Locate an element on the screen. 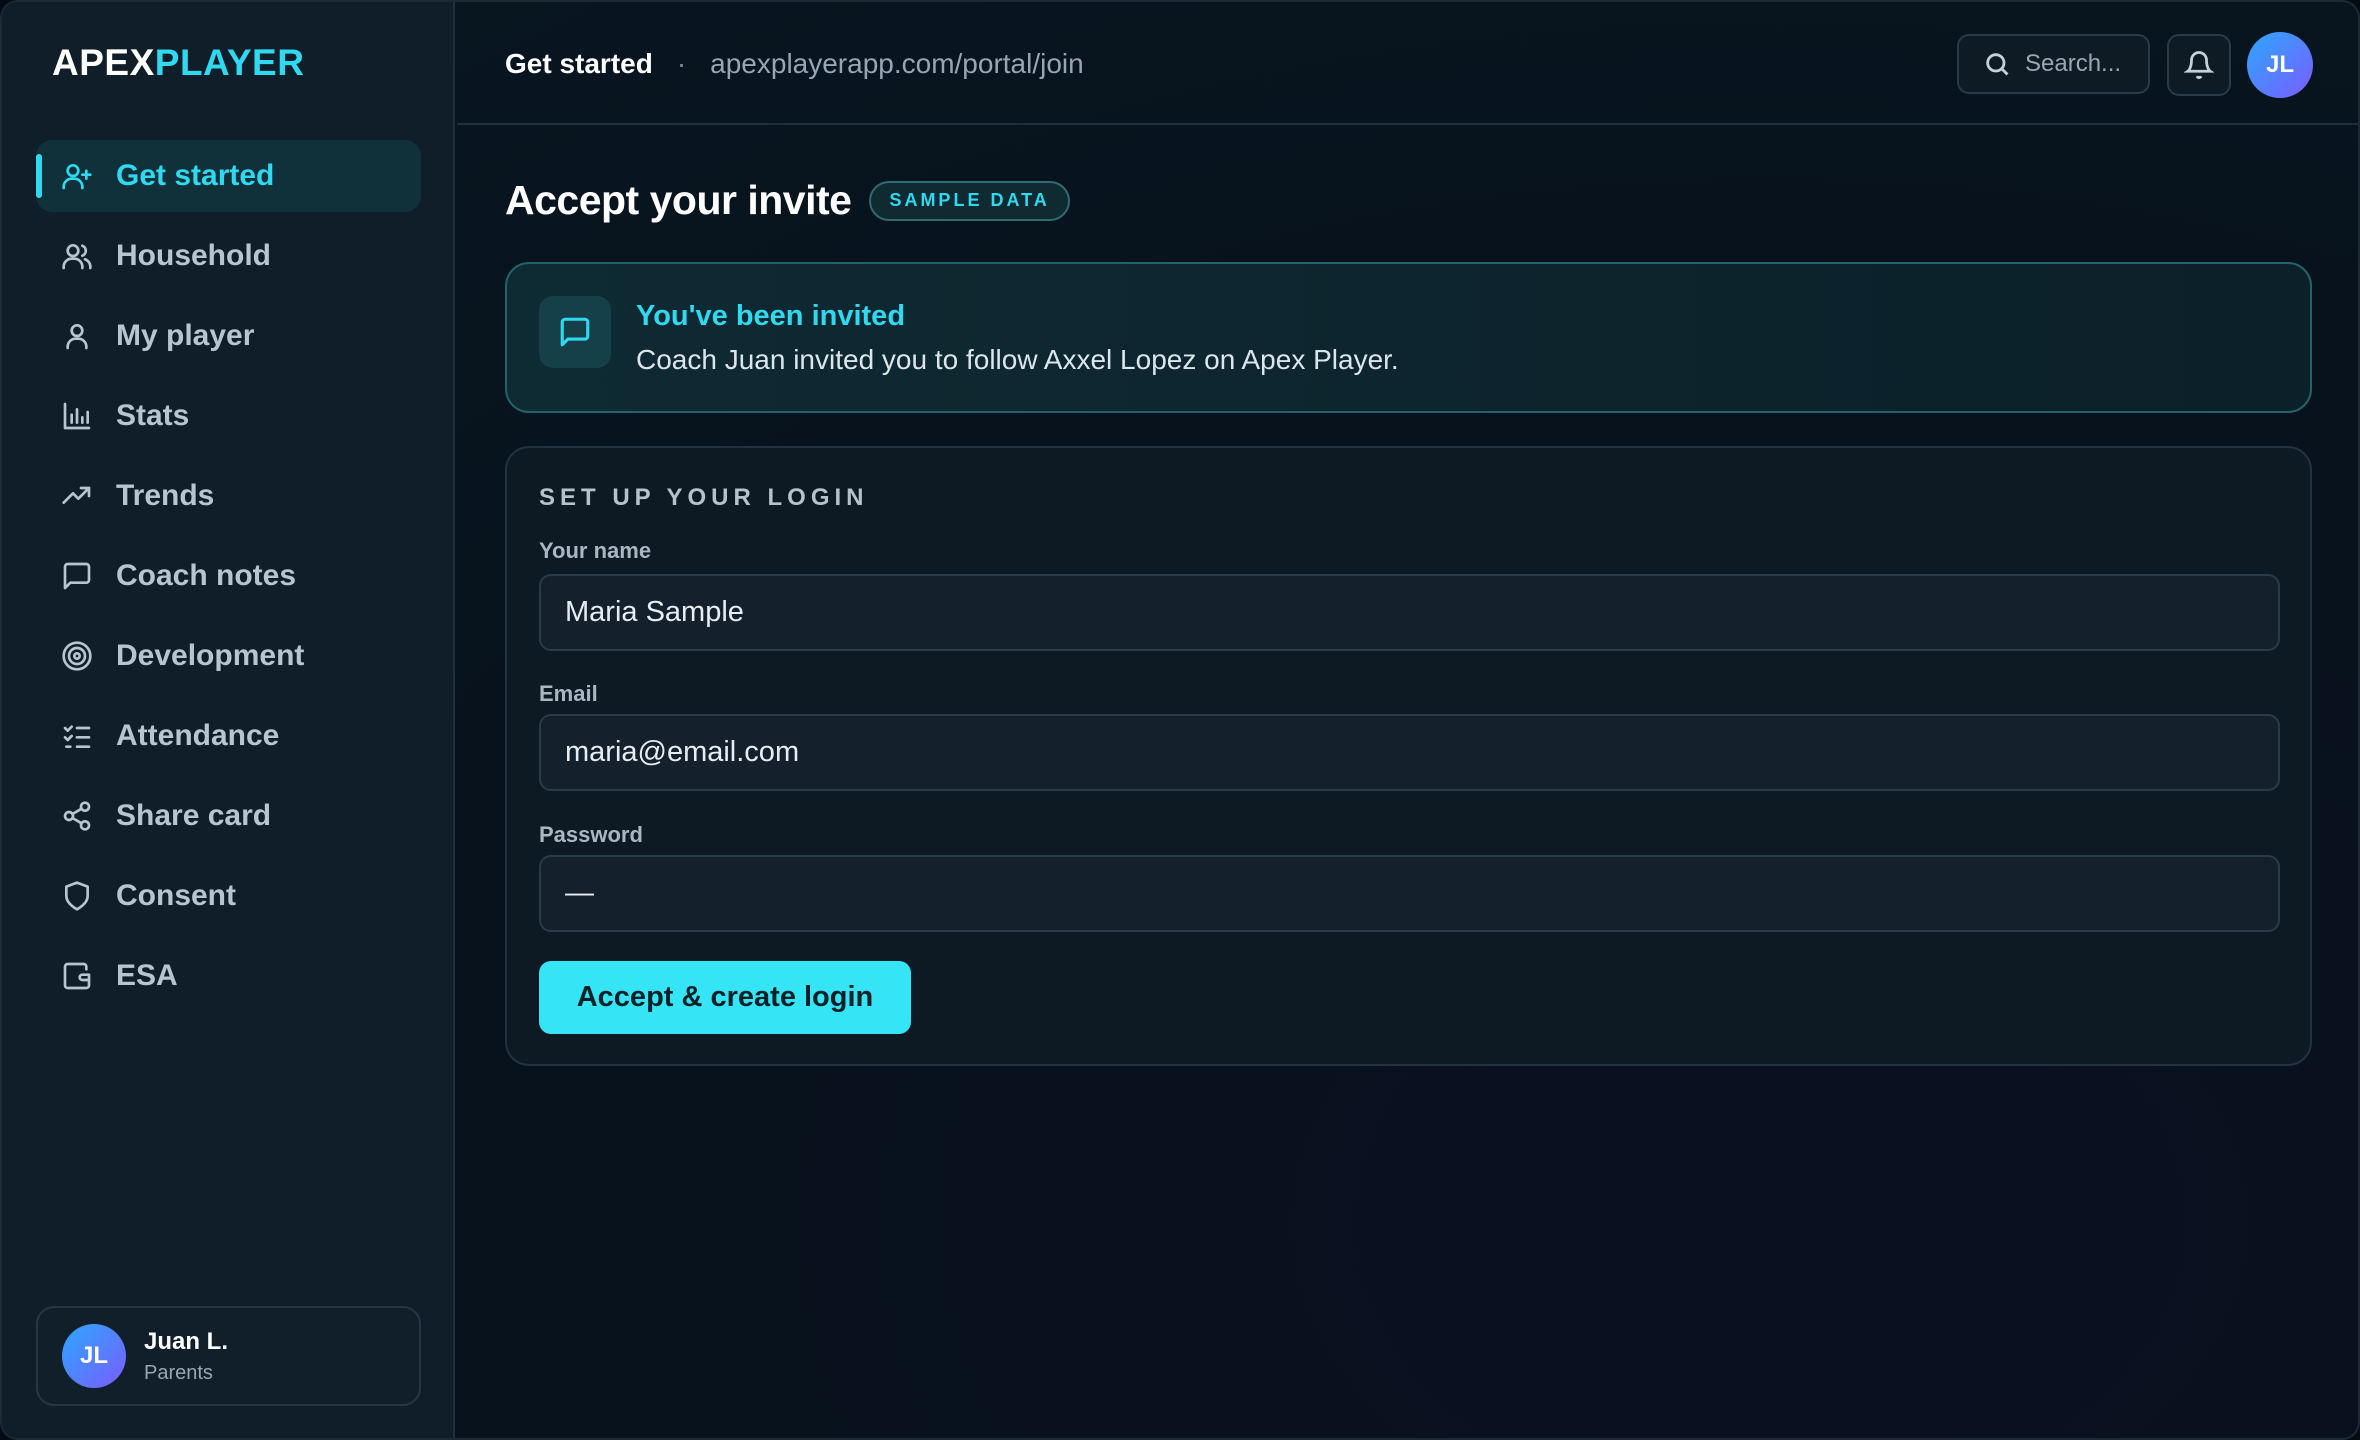 The width and height of the screenshot is (2360, 1440). logo-part-apex: APEX is located at coordinates (103, 62).